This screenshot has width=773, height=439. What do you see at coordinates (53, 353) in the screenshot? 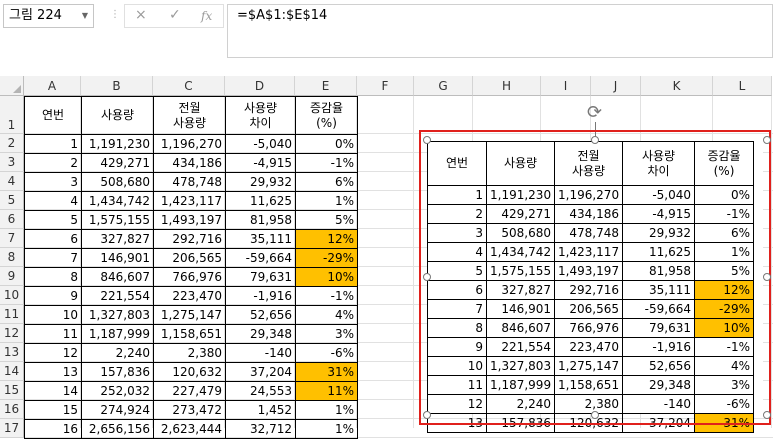
I see `table-cell: 12` at bounding box center [53, 353].